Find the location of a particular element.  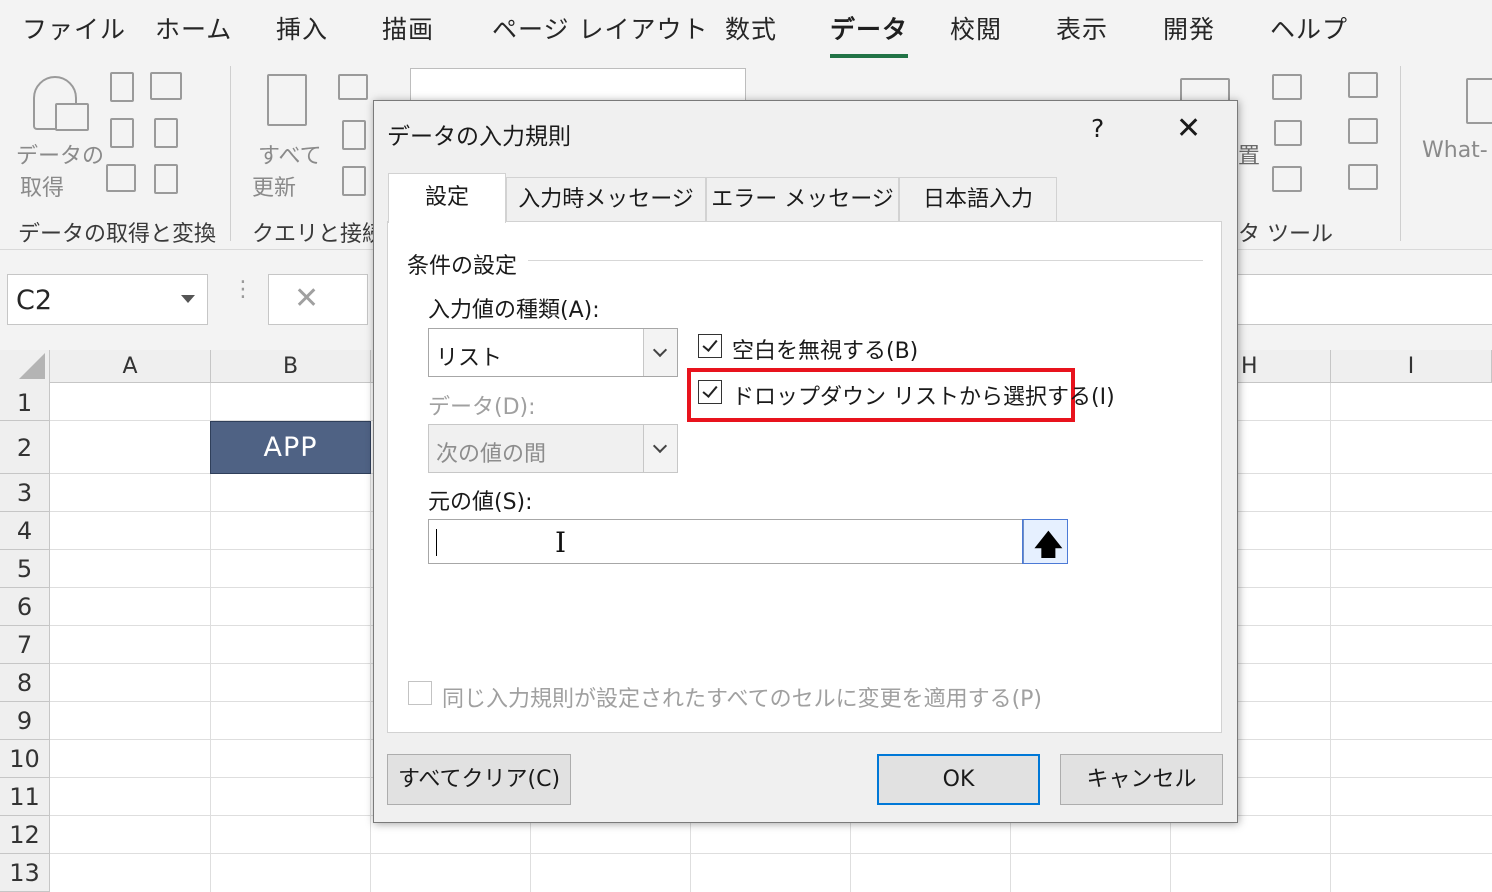

in-cell-dropdown-checkbox is located at coordinates (710, 392).